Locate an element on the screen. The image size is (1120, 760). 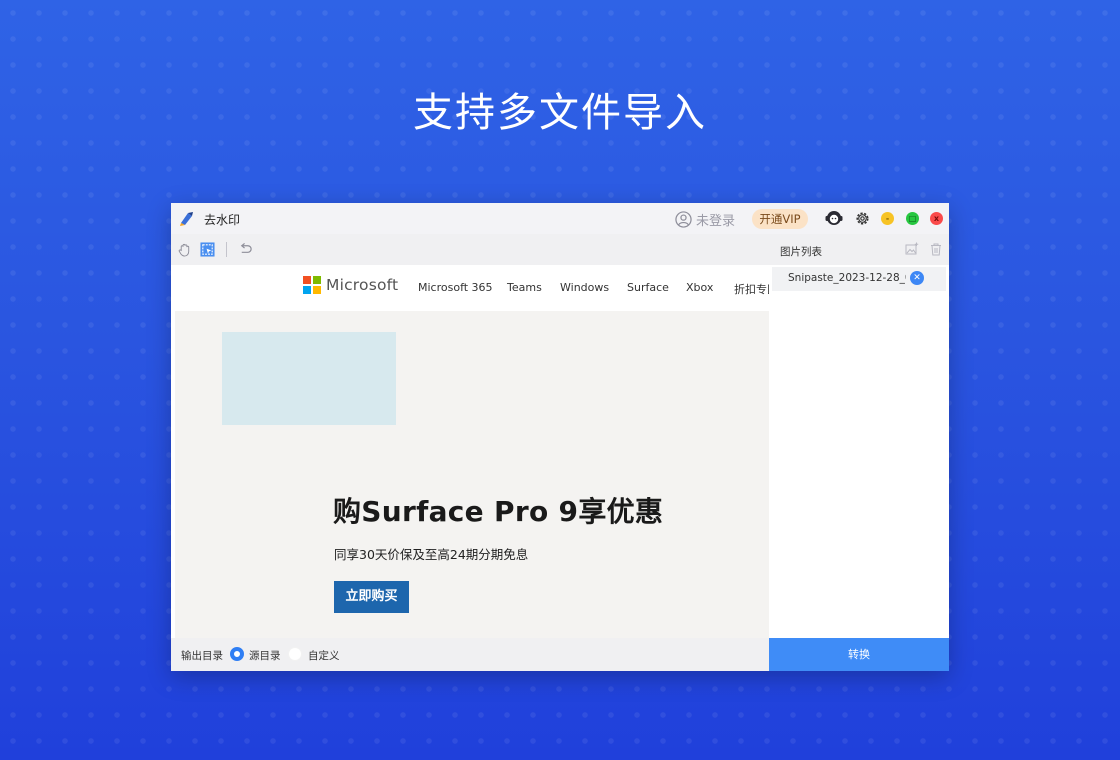
nav-link: 折扣专区 is located at coordinates (751, 289).